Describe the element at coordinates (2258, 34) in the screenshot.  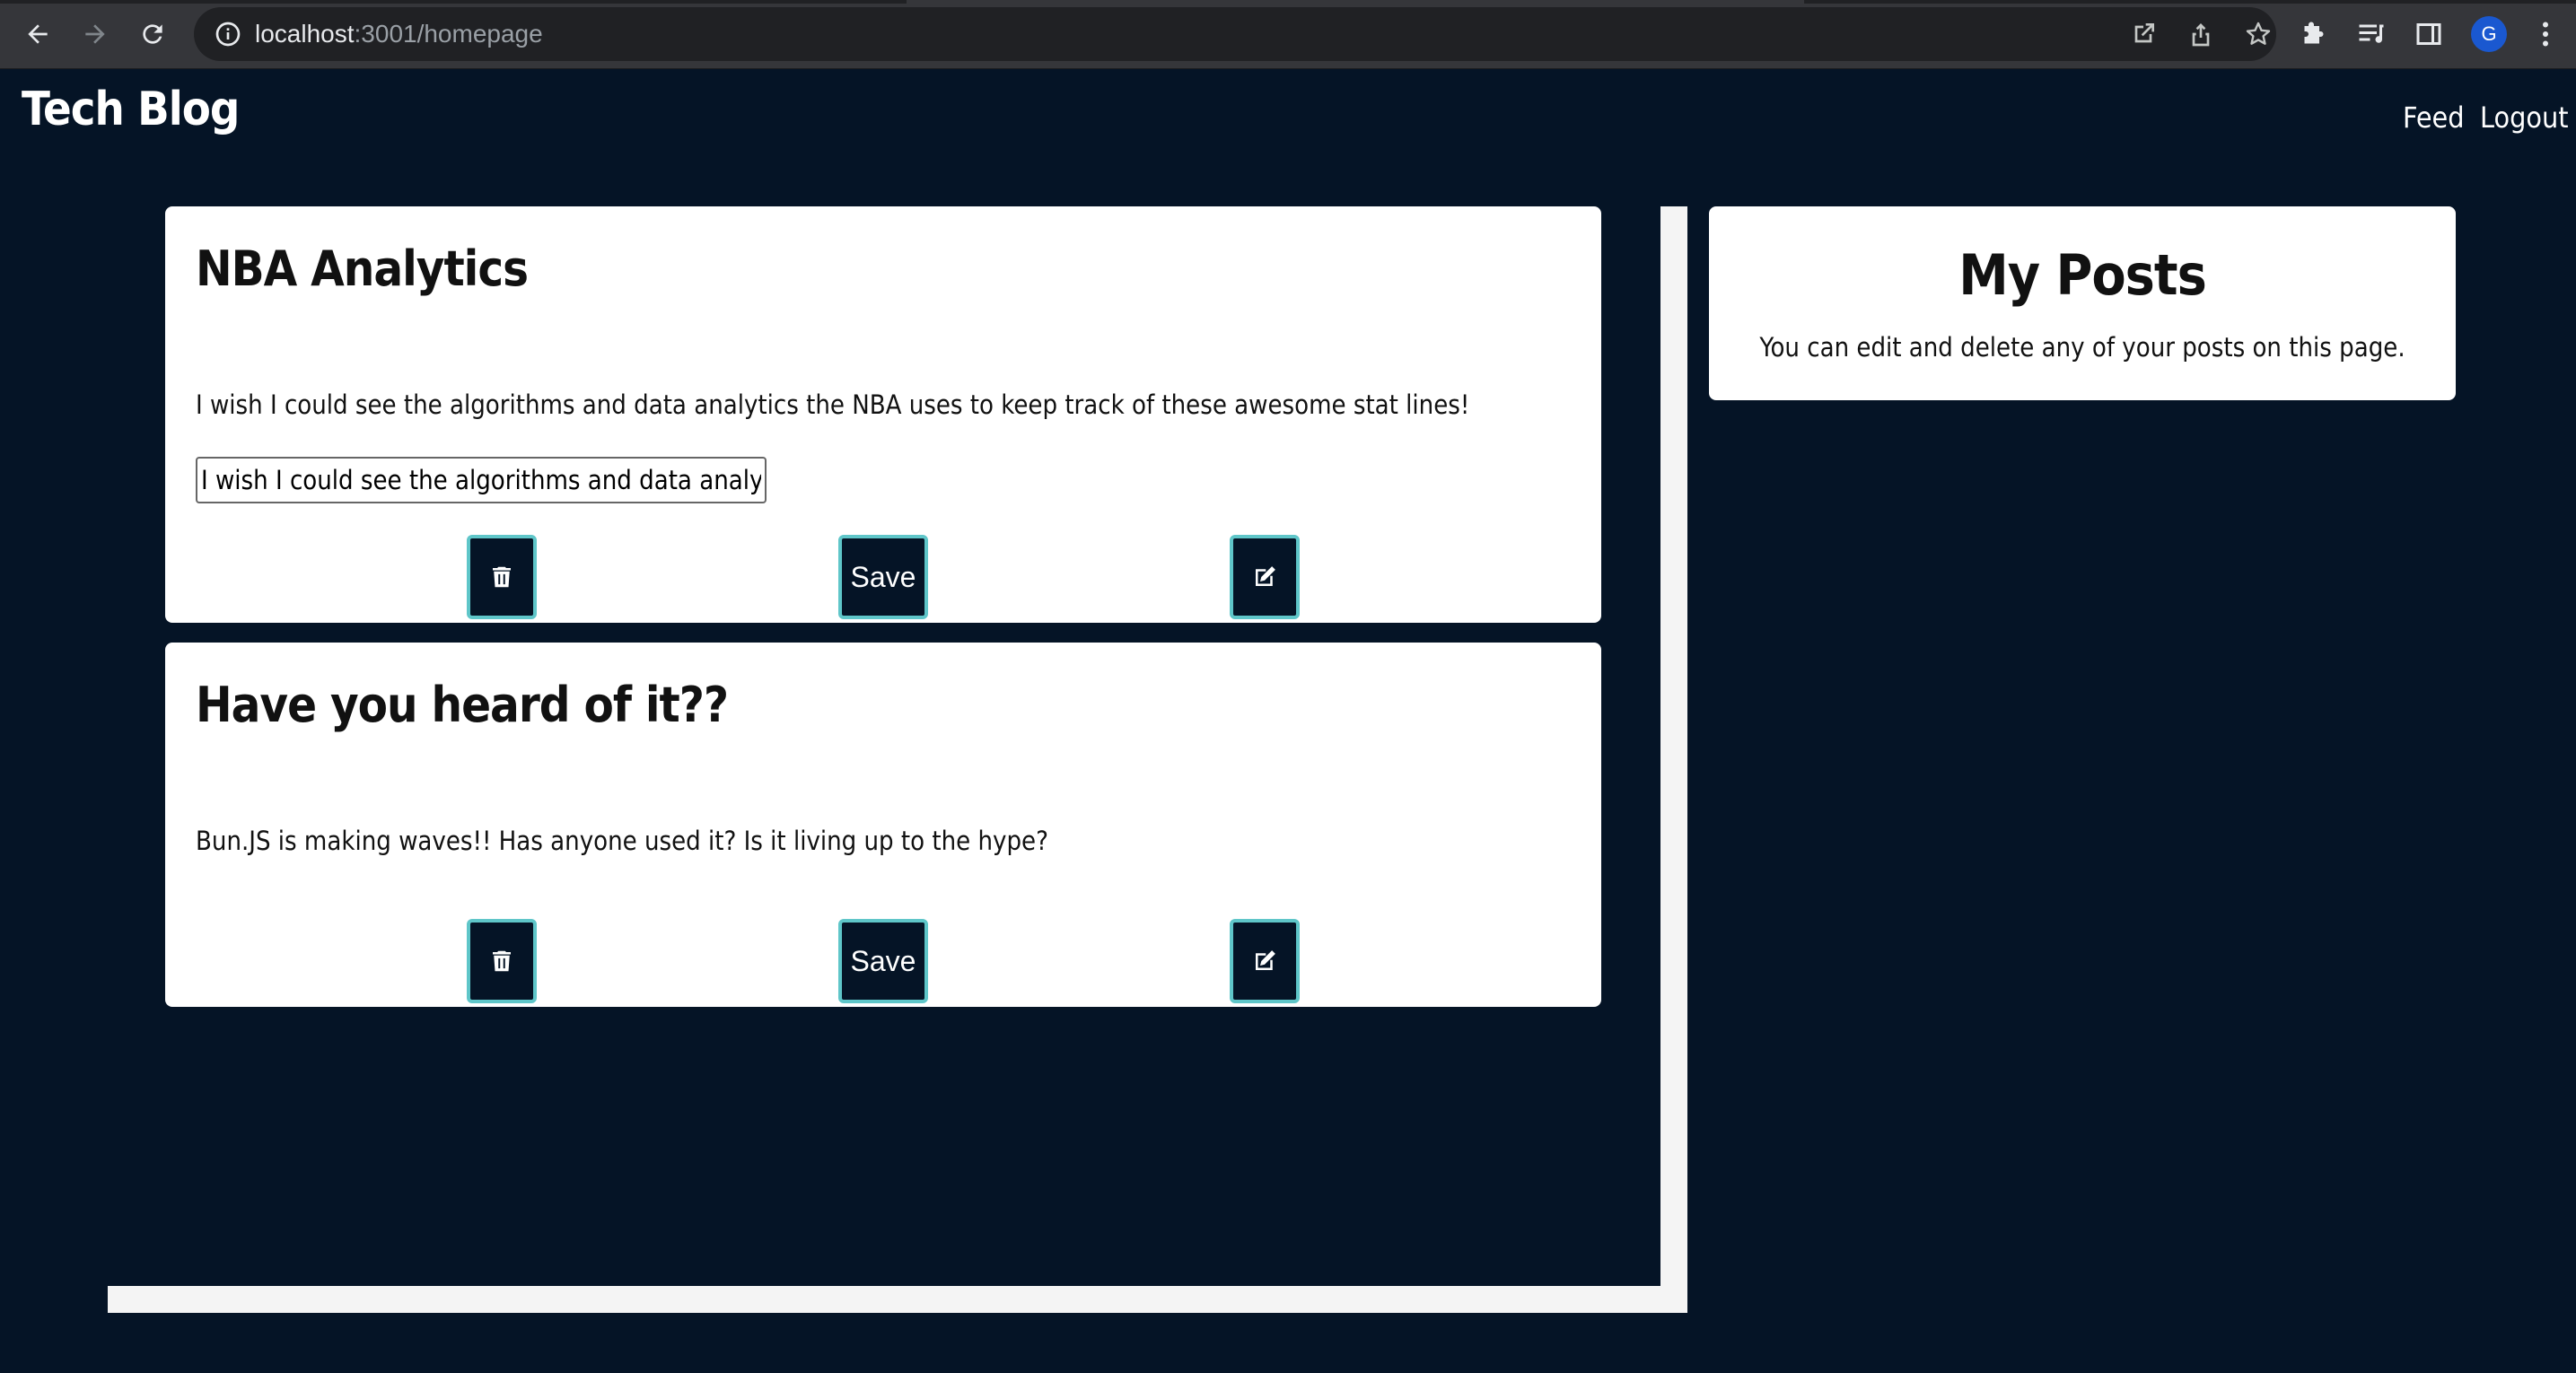
I see `bookmark-star-icon` at that location.